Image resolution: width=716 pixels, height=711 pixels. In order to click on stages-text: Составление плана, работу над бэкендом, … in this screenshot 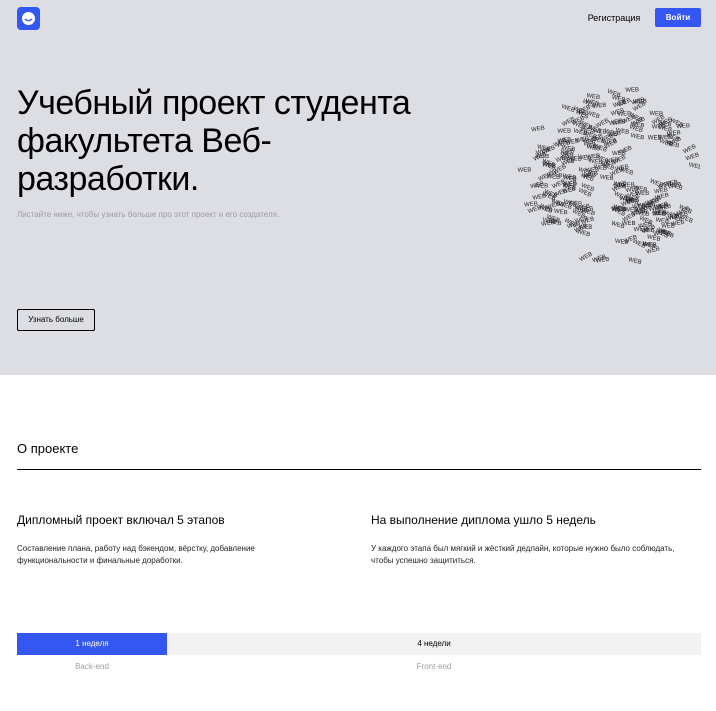, I will do `click(136, 554)`.